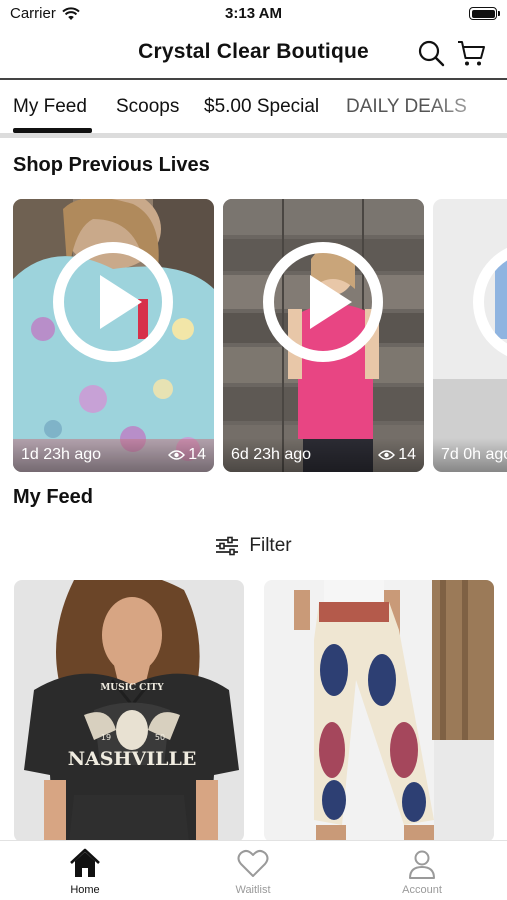  I want to click on tab-5-special: $5.00 Special, so click(261, 107).